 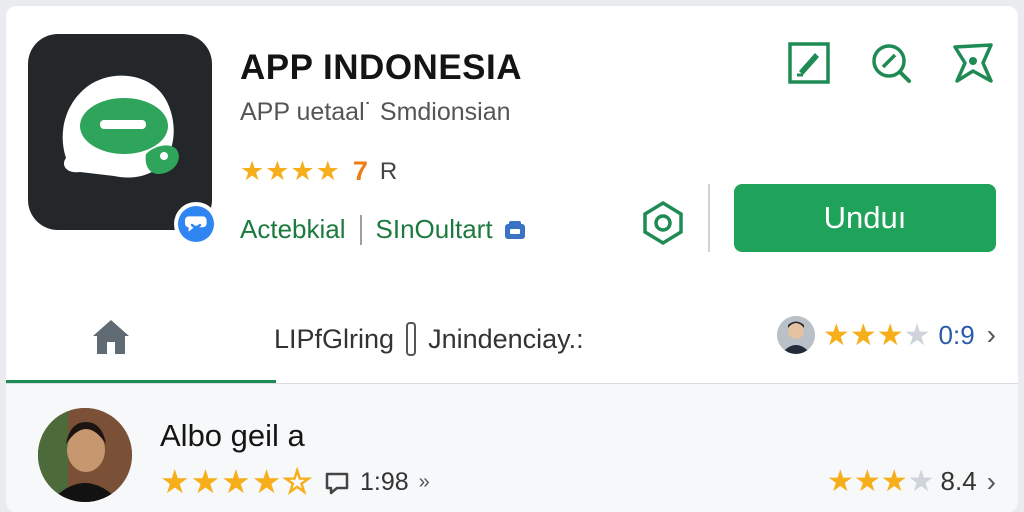 I want to click on comment-info: 1:98 », so click(x=377, y=482).